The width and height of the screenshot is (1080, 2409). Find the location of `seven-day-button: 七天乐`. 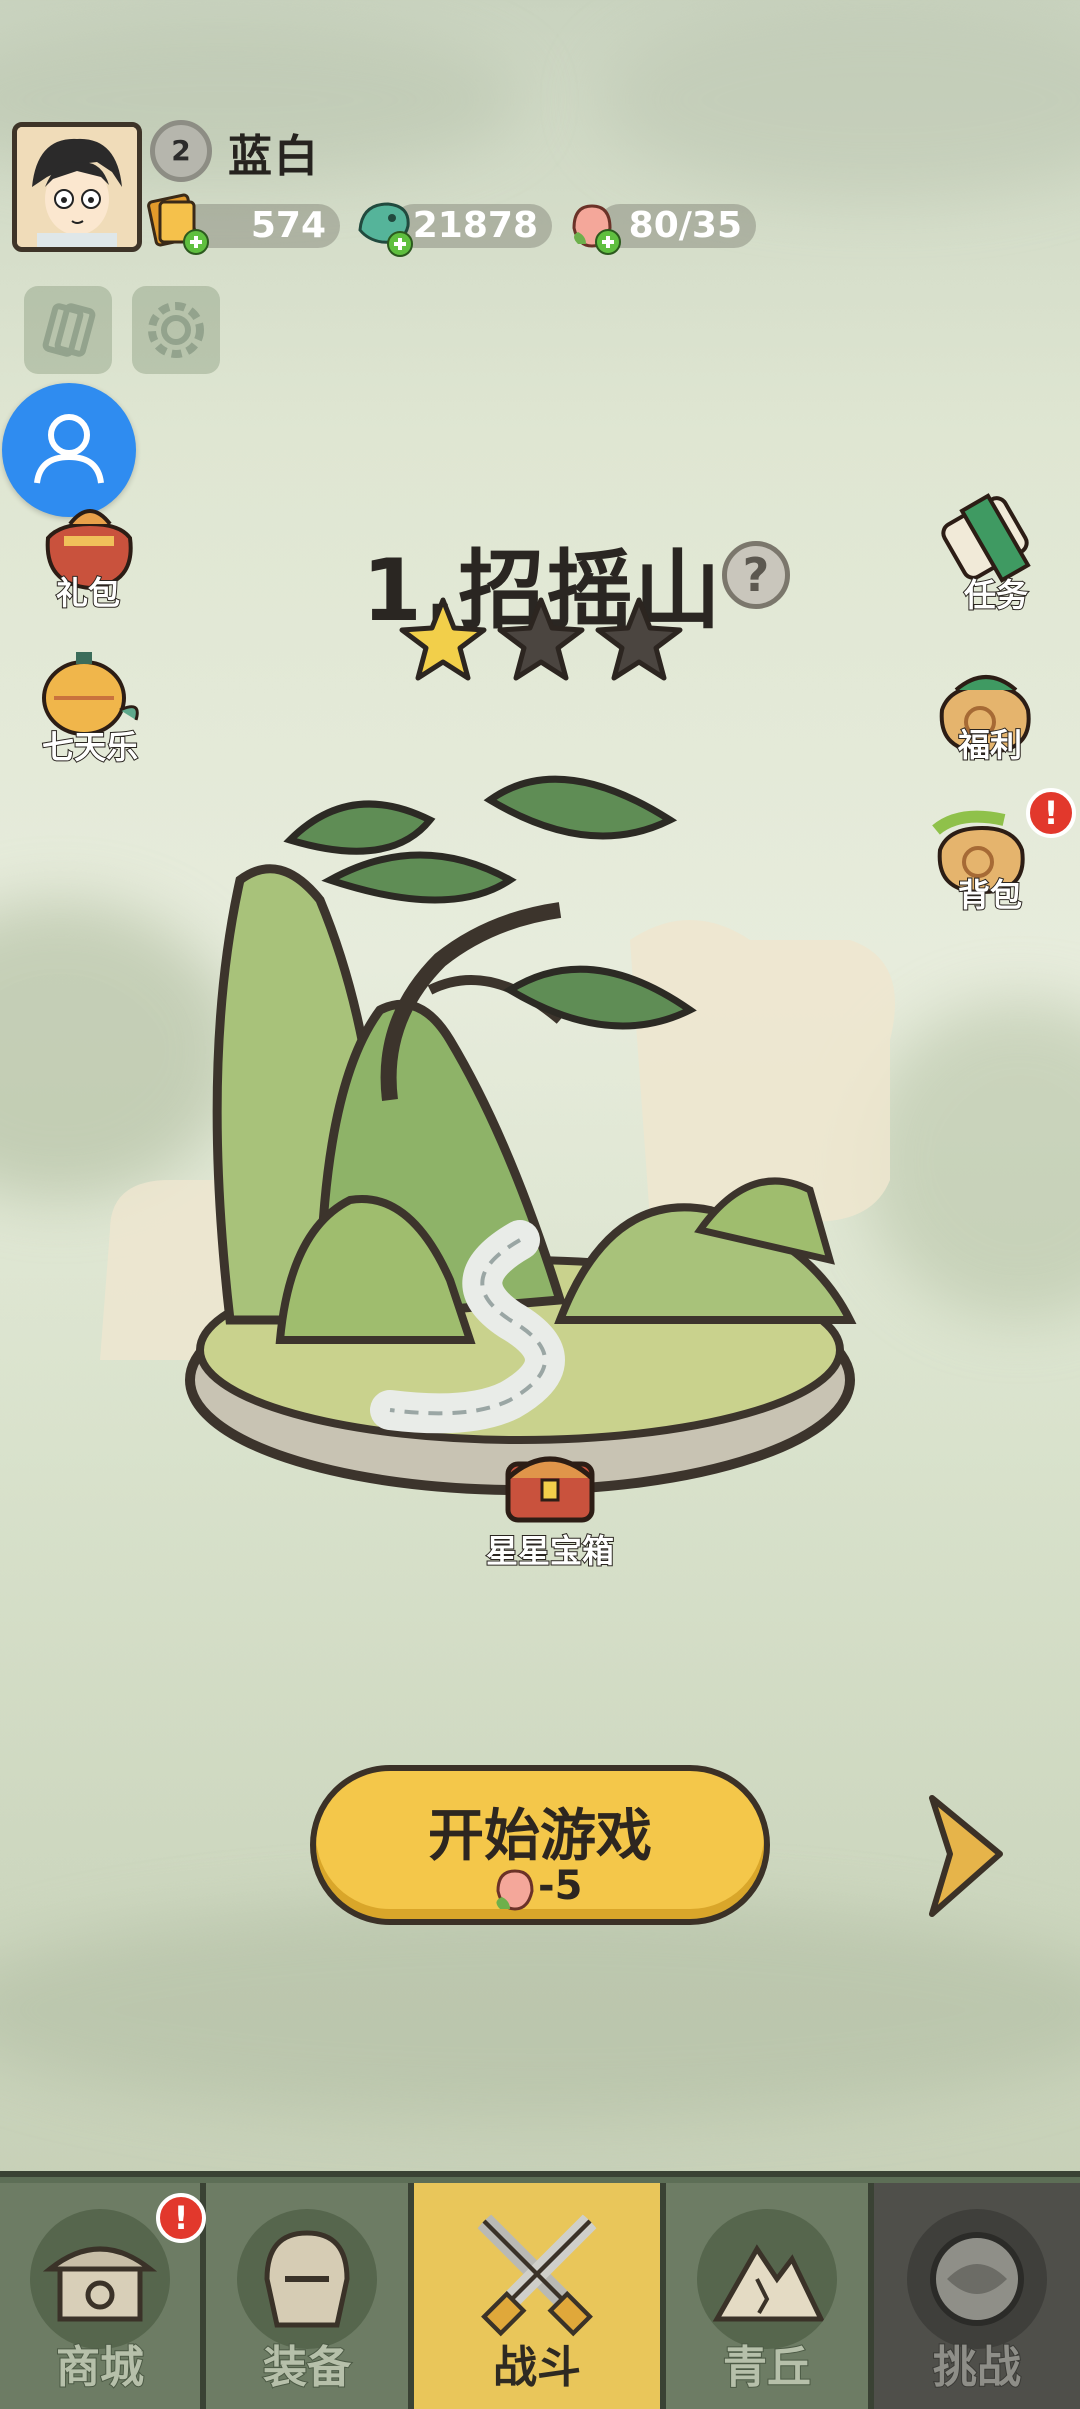

seven-day-button: 七天乐 is located at coordinates (89, 705).